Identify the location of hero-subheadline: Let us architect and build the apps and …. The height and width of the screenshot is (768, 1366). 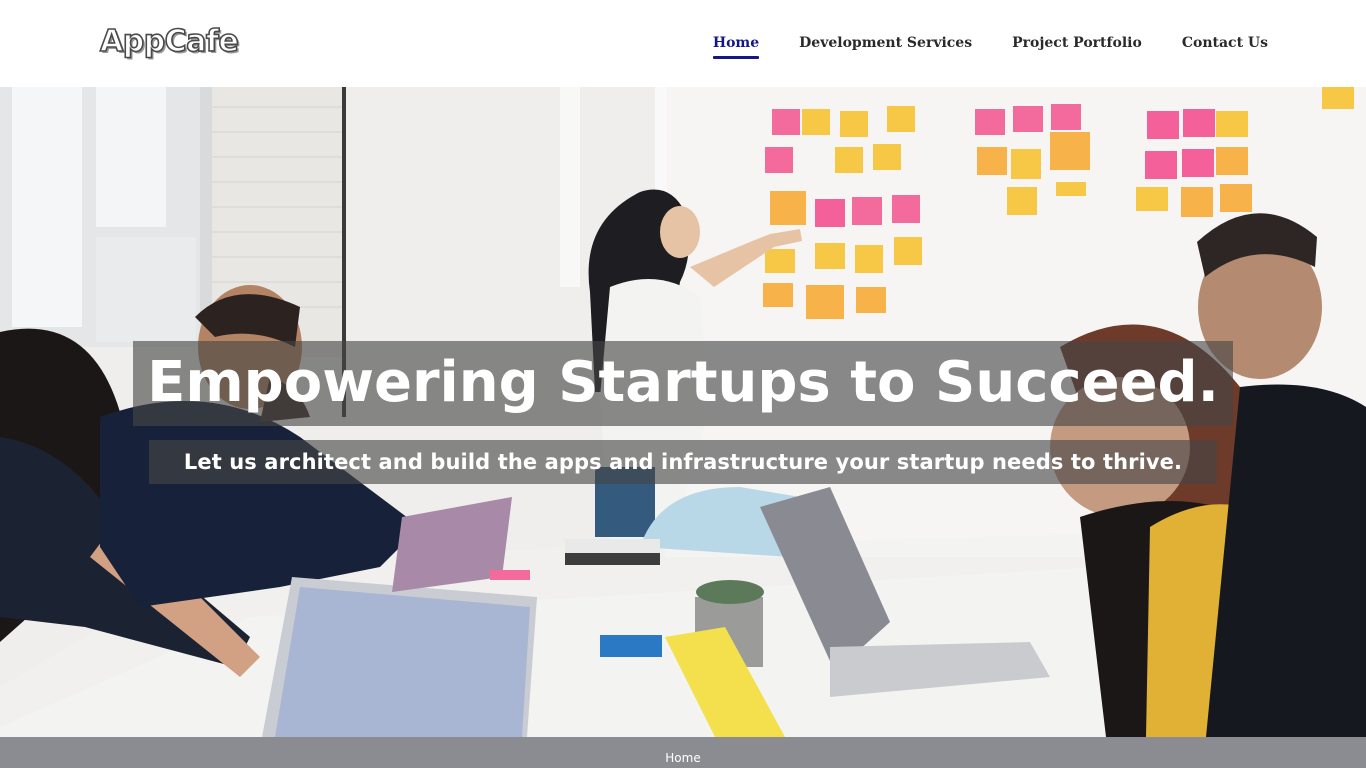
(683, 462).